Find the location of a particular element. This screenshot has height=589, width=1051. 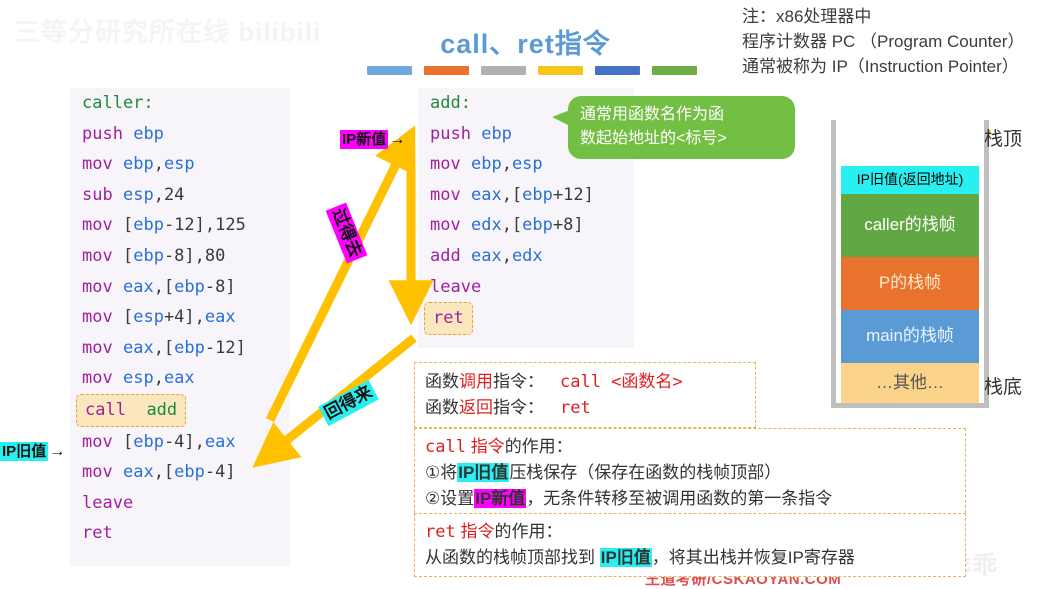

instruction-summary-box: 函数调用指令： call <函数名> 函数返回指令： ret is located at coordinates (585, 395).